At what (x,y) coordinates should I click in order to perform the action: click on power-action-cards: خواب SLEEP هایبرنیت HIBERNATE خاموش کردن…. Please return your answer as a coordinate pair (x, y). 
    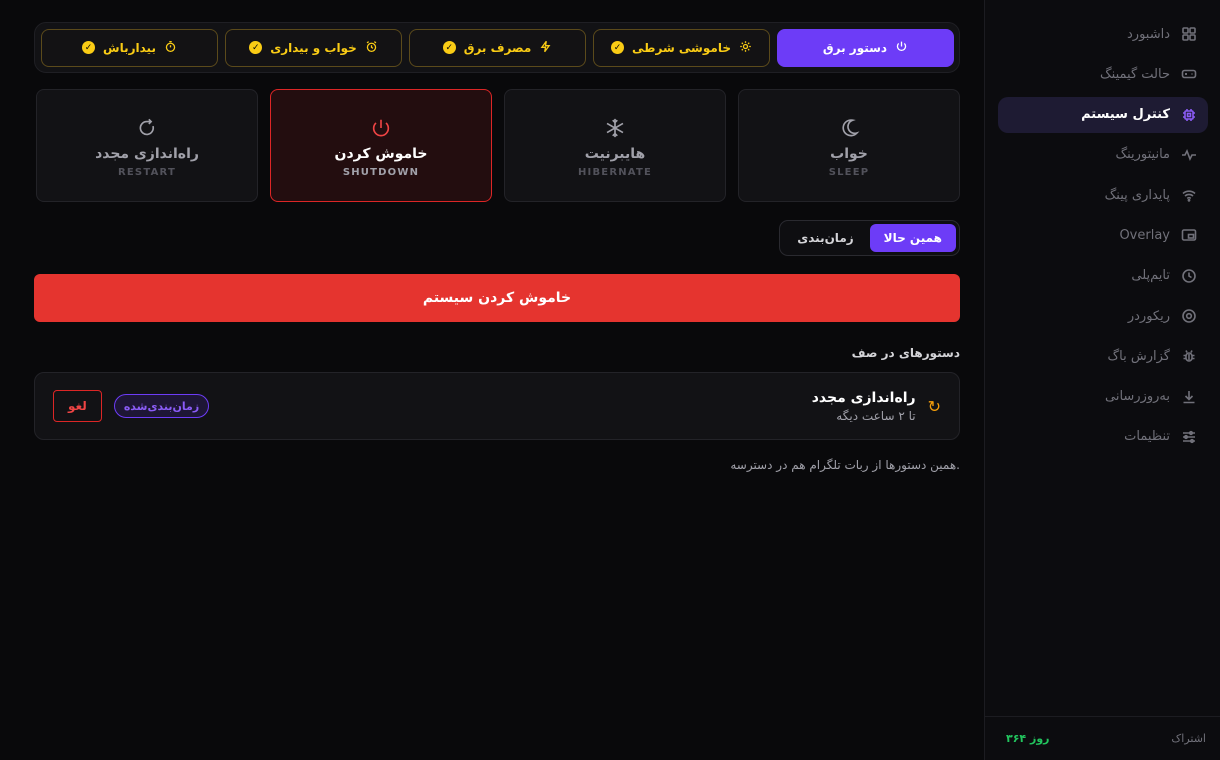
    Looking at the image, I should click on (497, 145).